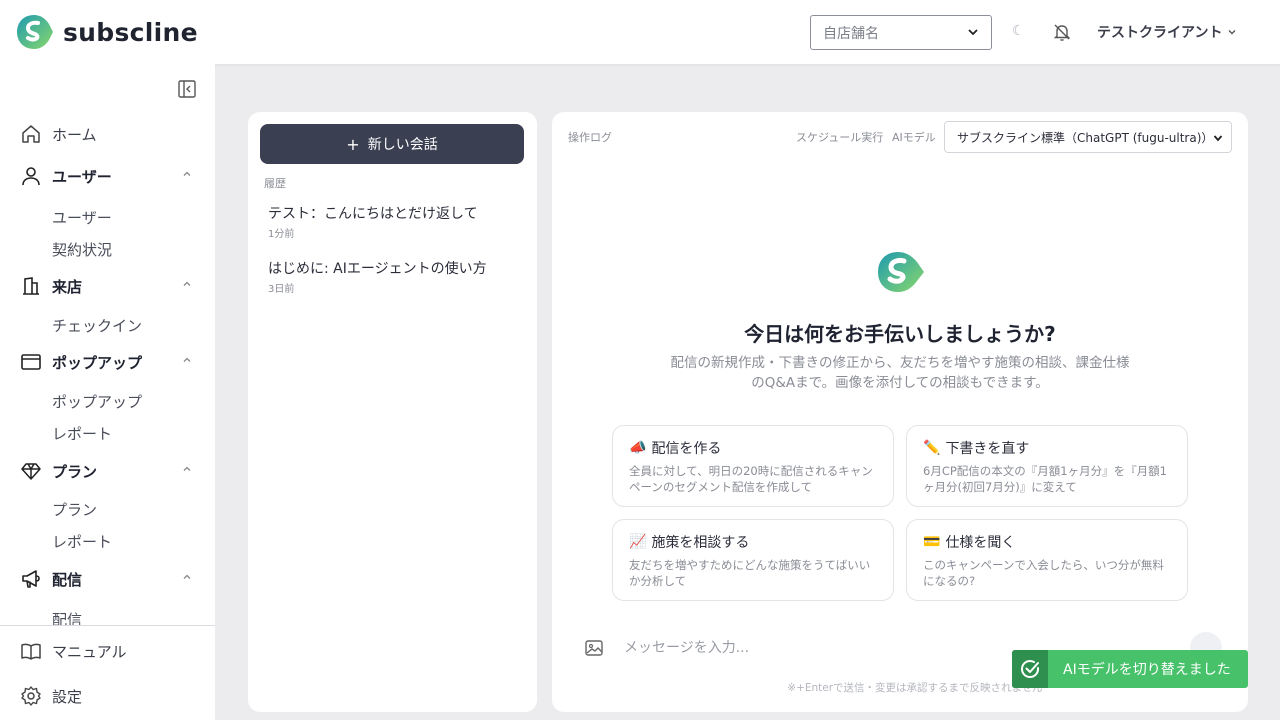 The height and width of the screenshot is (720, 1280). I want to click on image-attach-icon, so click(594, 648).